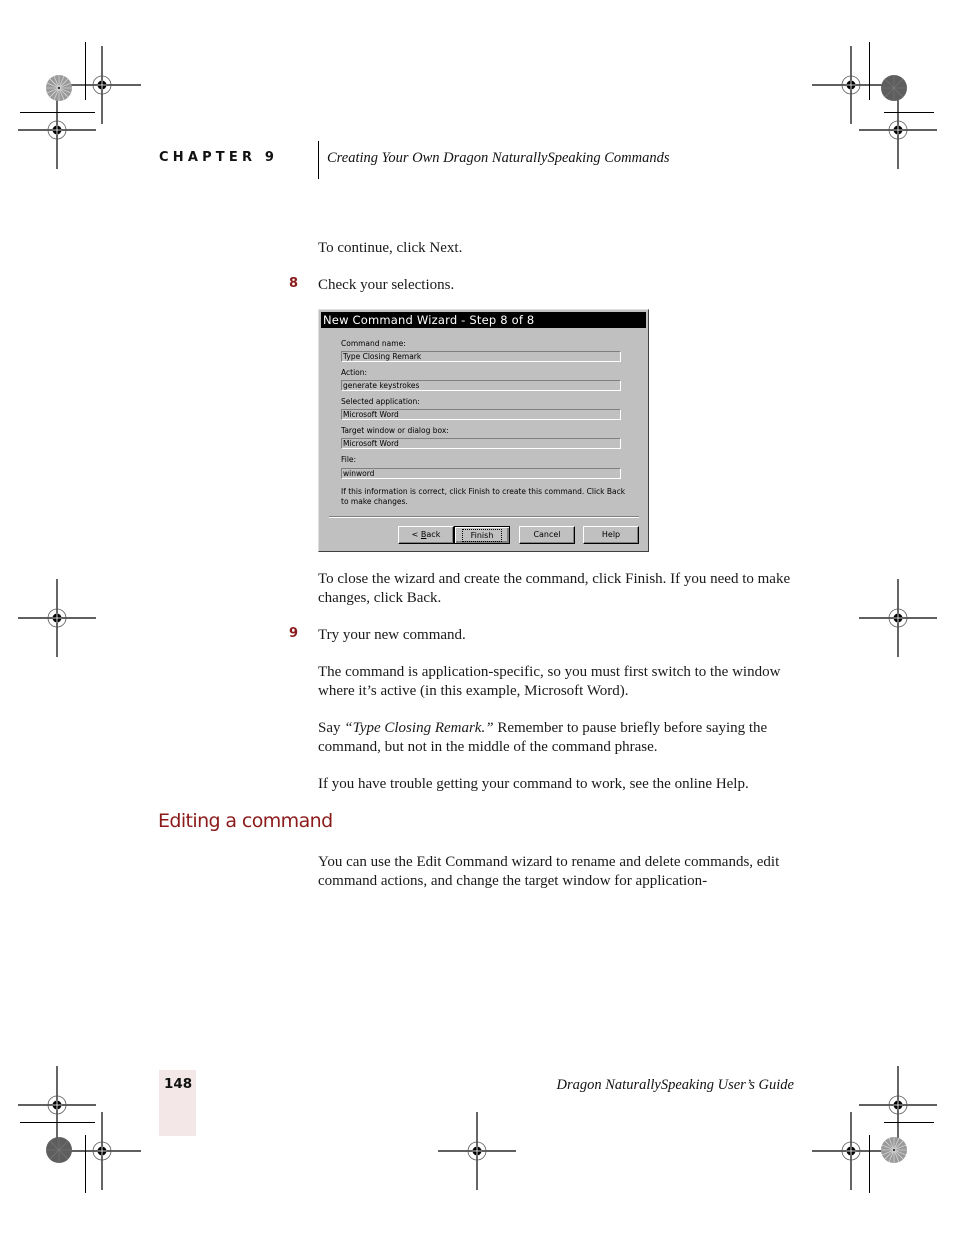 The height and width of the screenshot is (1235, 954). I want to click on intro-paragraph: To continue, click Next., so click(390, 248).